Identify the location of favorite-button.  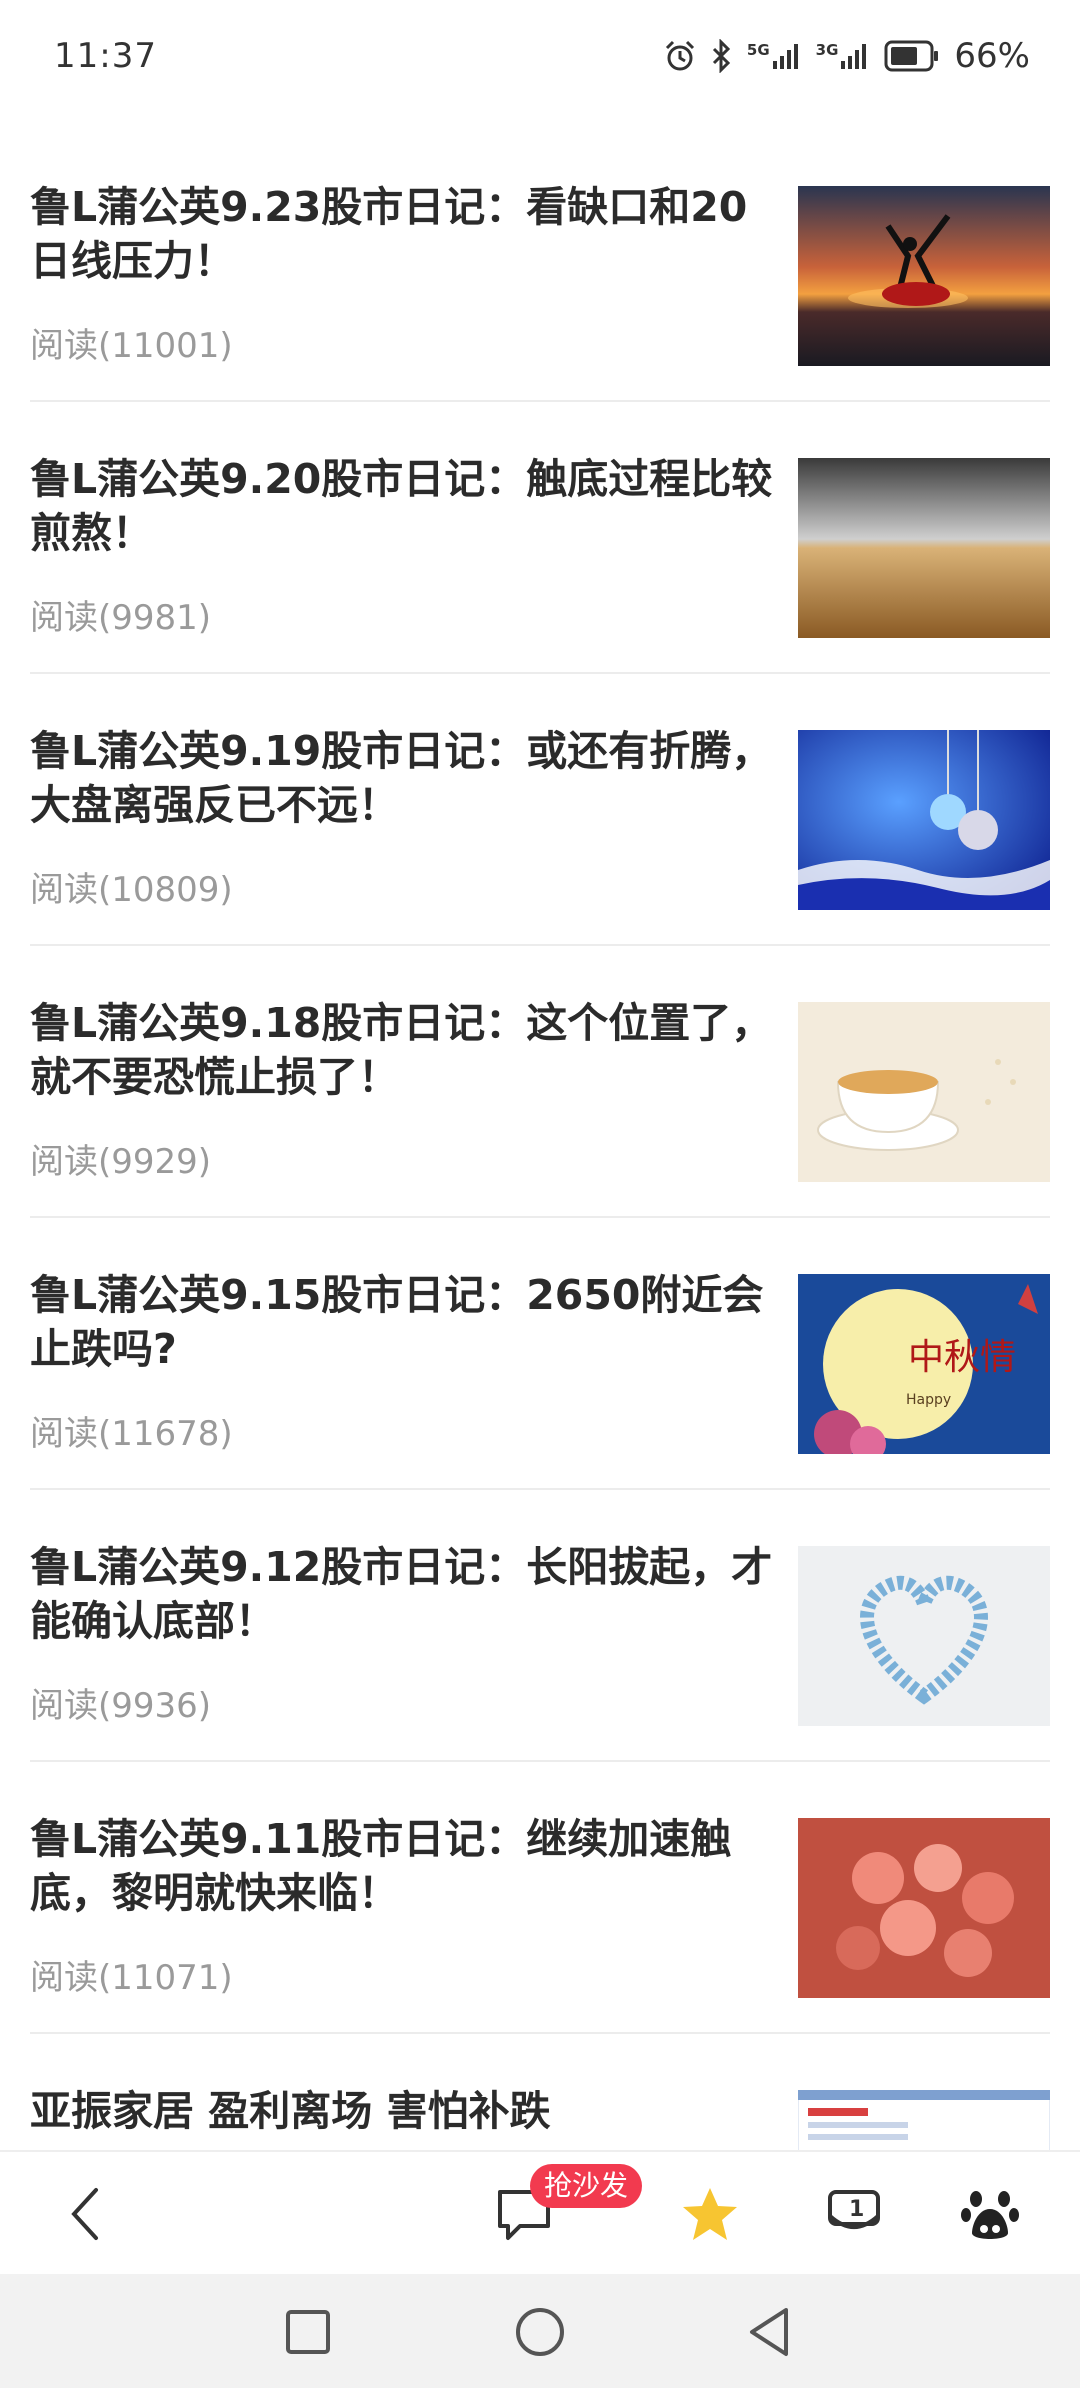
(710, 2214).